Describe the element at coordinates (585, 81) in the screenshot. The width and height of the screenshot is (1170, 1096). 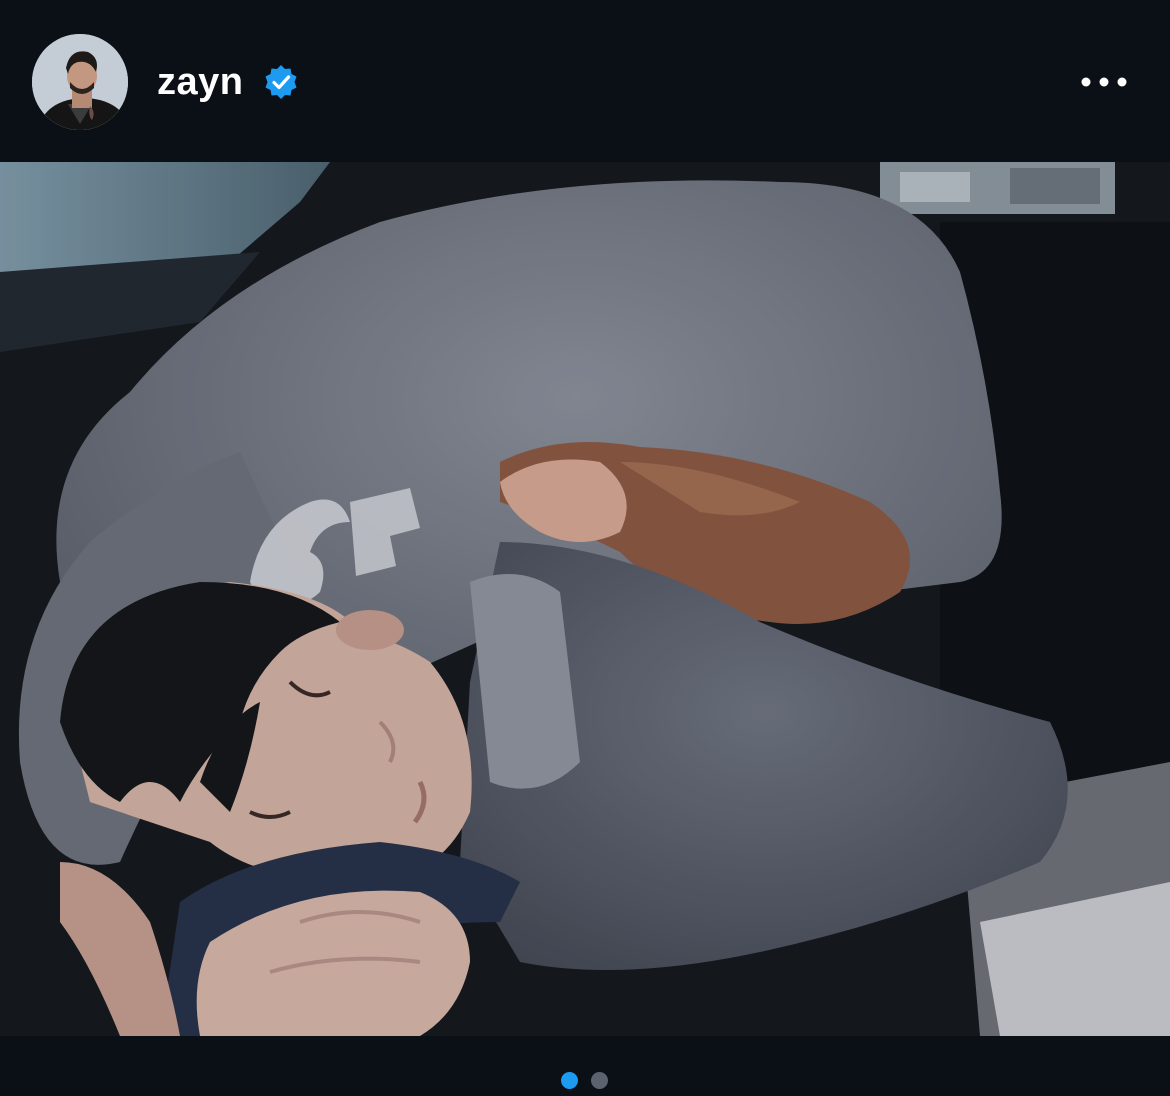
I see `post-header: zayn` at that location.